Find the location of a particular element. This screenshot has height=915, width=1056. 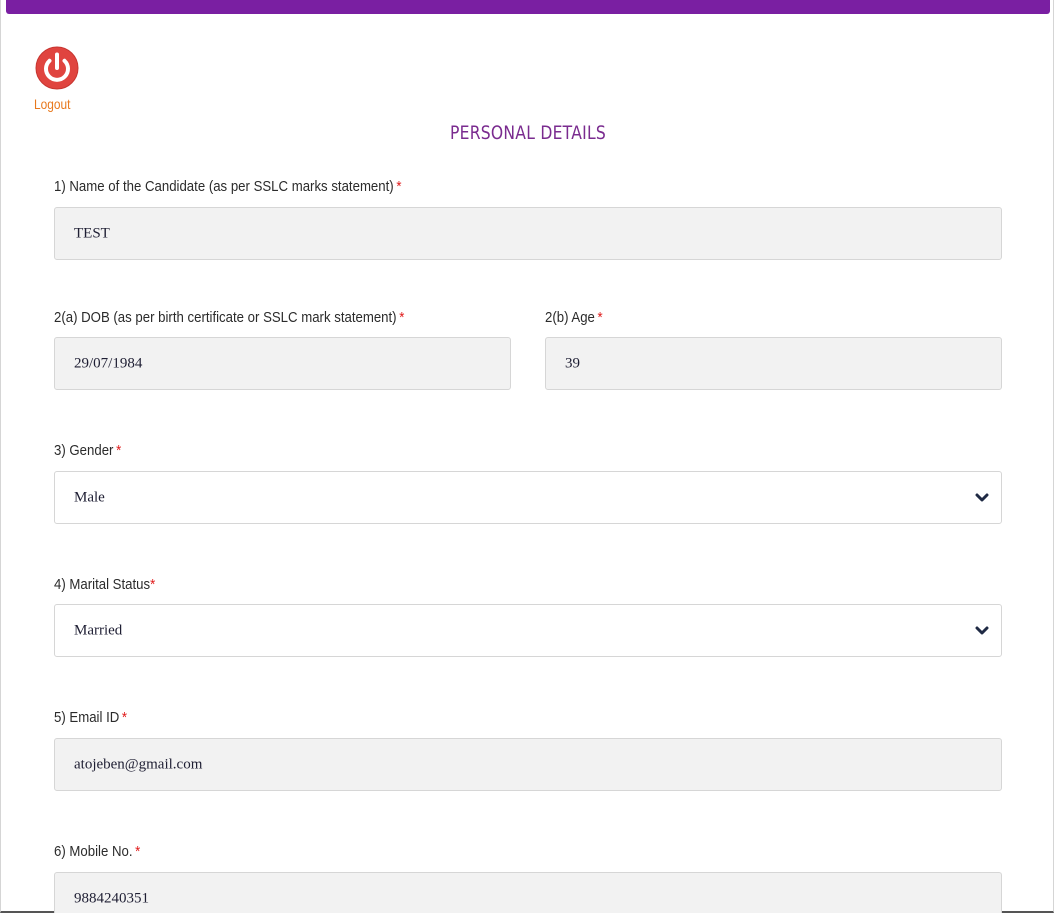

power-icon is located at coordinates (57, 68).